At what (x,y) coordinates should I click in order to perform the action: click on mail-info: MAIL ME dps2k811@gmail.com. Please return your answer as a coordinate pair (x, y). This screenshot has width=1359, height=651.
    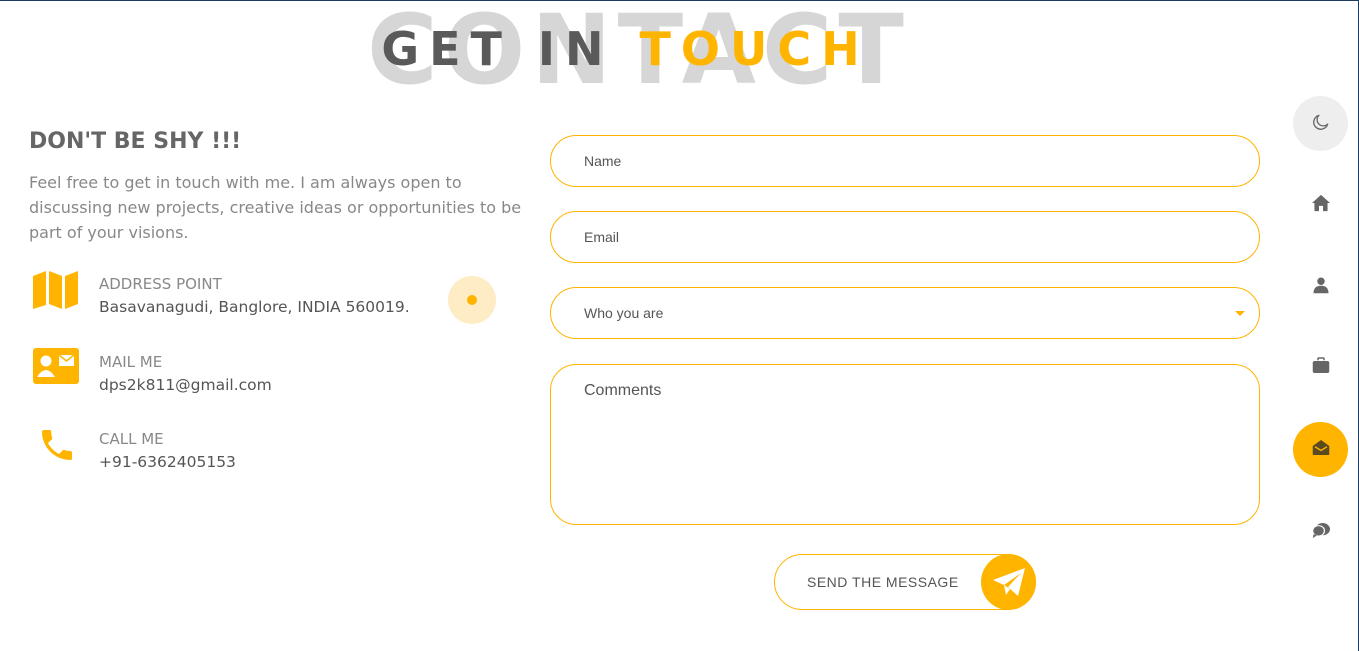
    Looking at the image, I should click on (152, 373).